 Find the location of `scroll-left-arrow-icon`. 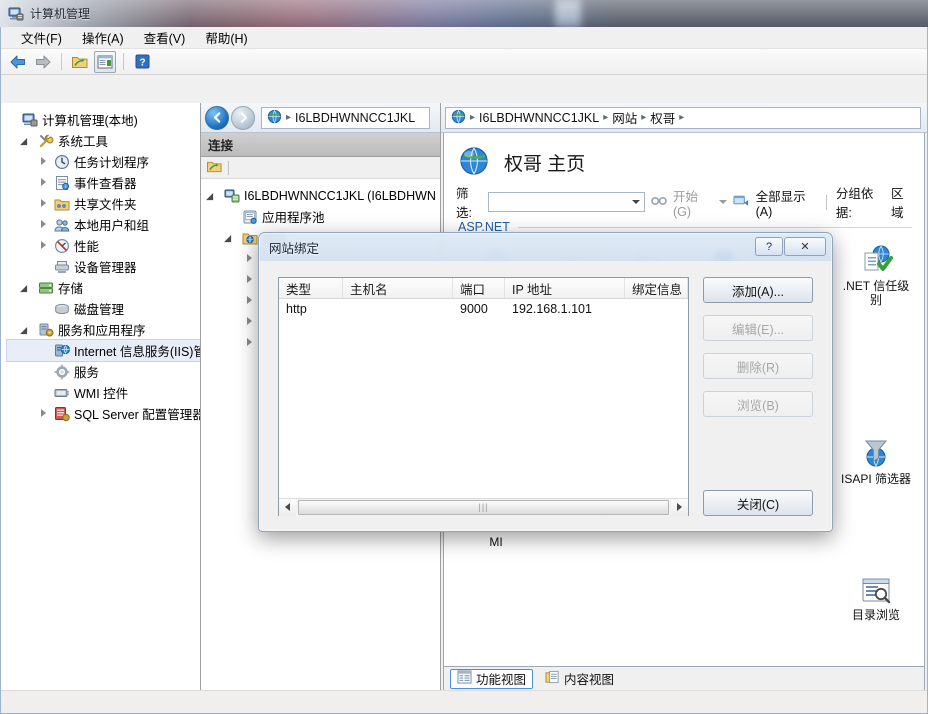

scroll-left-arrow-icon is located at coordinates (287, 507).